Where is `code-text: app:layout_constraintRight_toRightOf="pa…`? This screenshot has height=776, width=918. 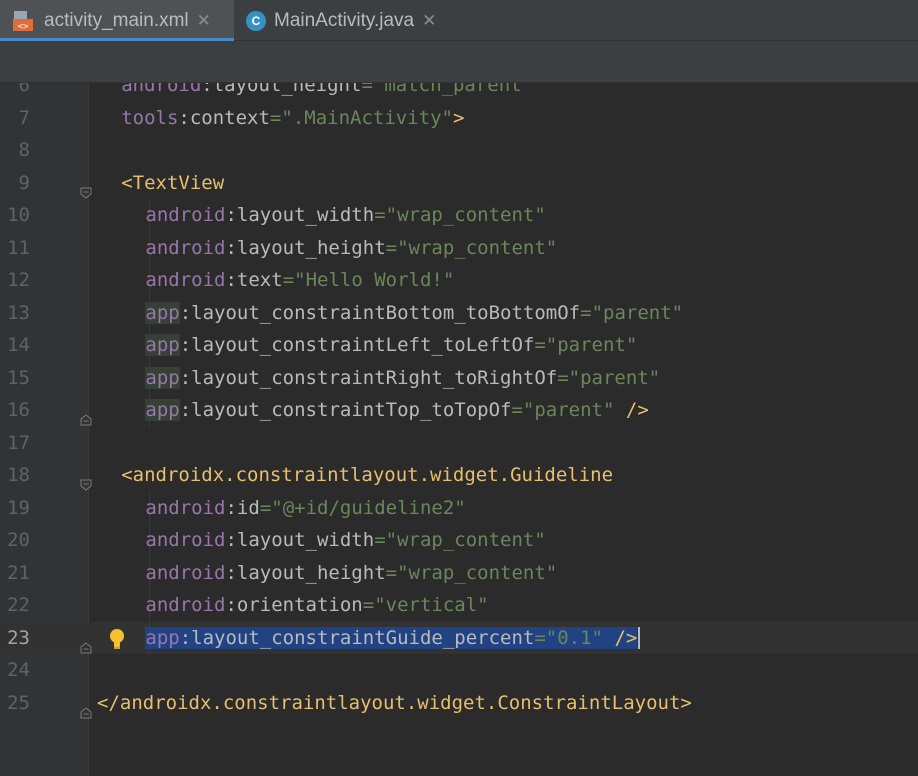 code-text: app:layout_constraintRight_toRightOf="pa… is located at coordinates (402, 378).